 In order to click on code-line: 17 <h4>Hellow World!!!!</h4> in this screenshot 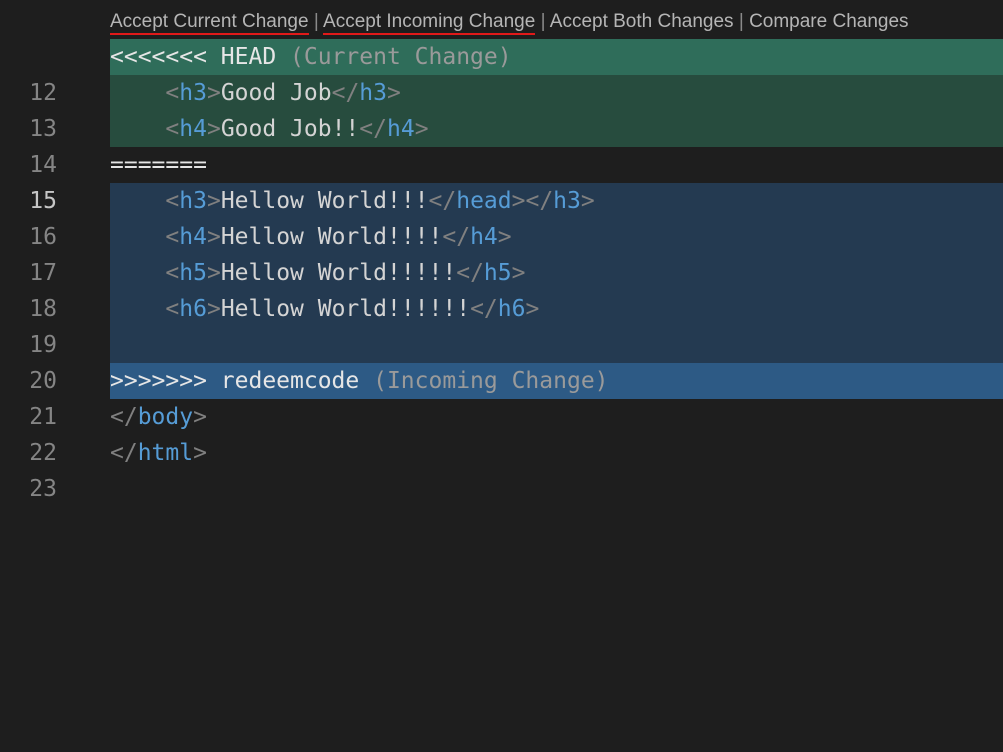, I will do `click(501, 252)`.